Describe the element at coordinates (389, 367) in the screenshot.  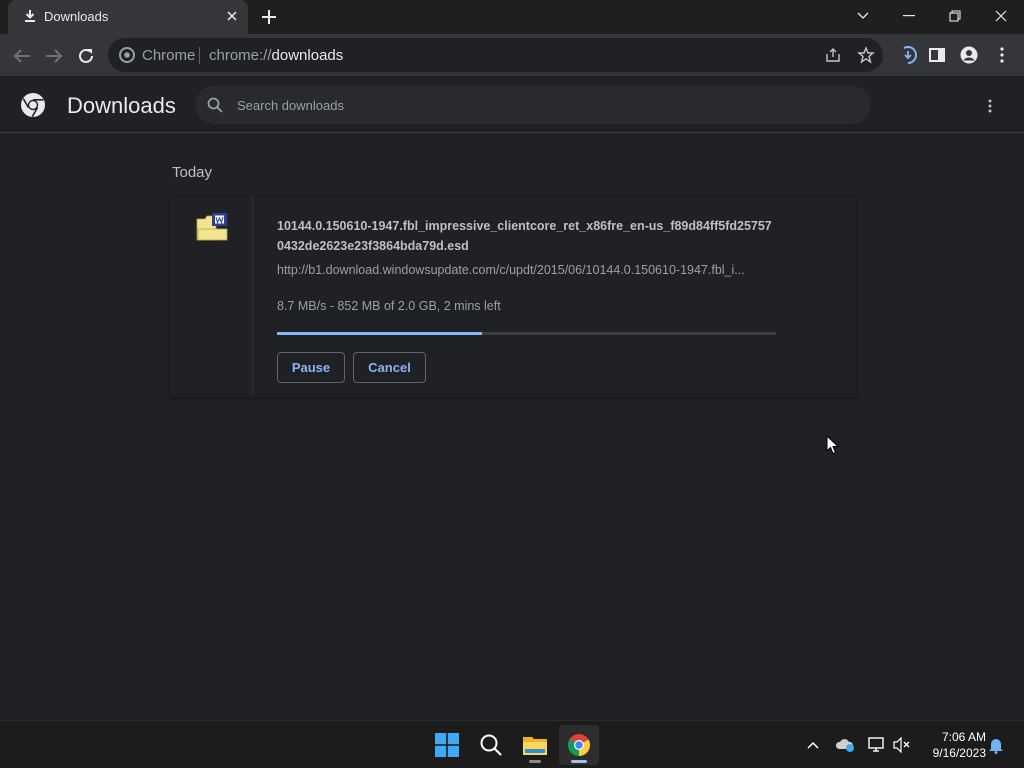
I see `cancel-button: Cancel` at that location.